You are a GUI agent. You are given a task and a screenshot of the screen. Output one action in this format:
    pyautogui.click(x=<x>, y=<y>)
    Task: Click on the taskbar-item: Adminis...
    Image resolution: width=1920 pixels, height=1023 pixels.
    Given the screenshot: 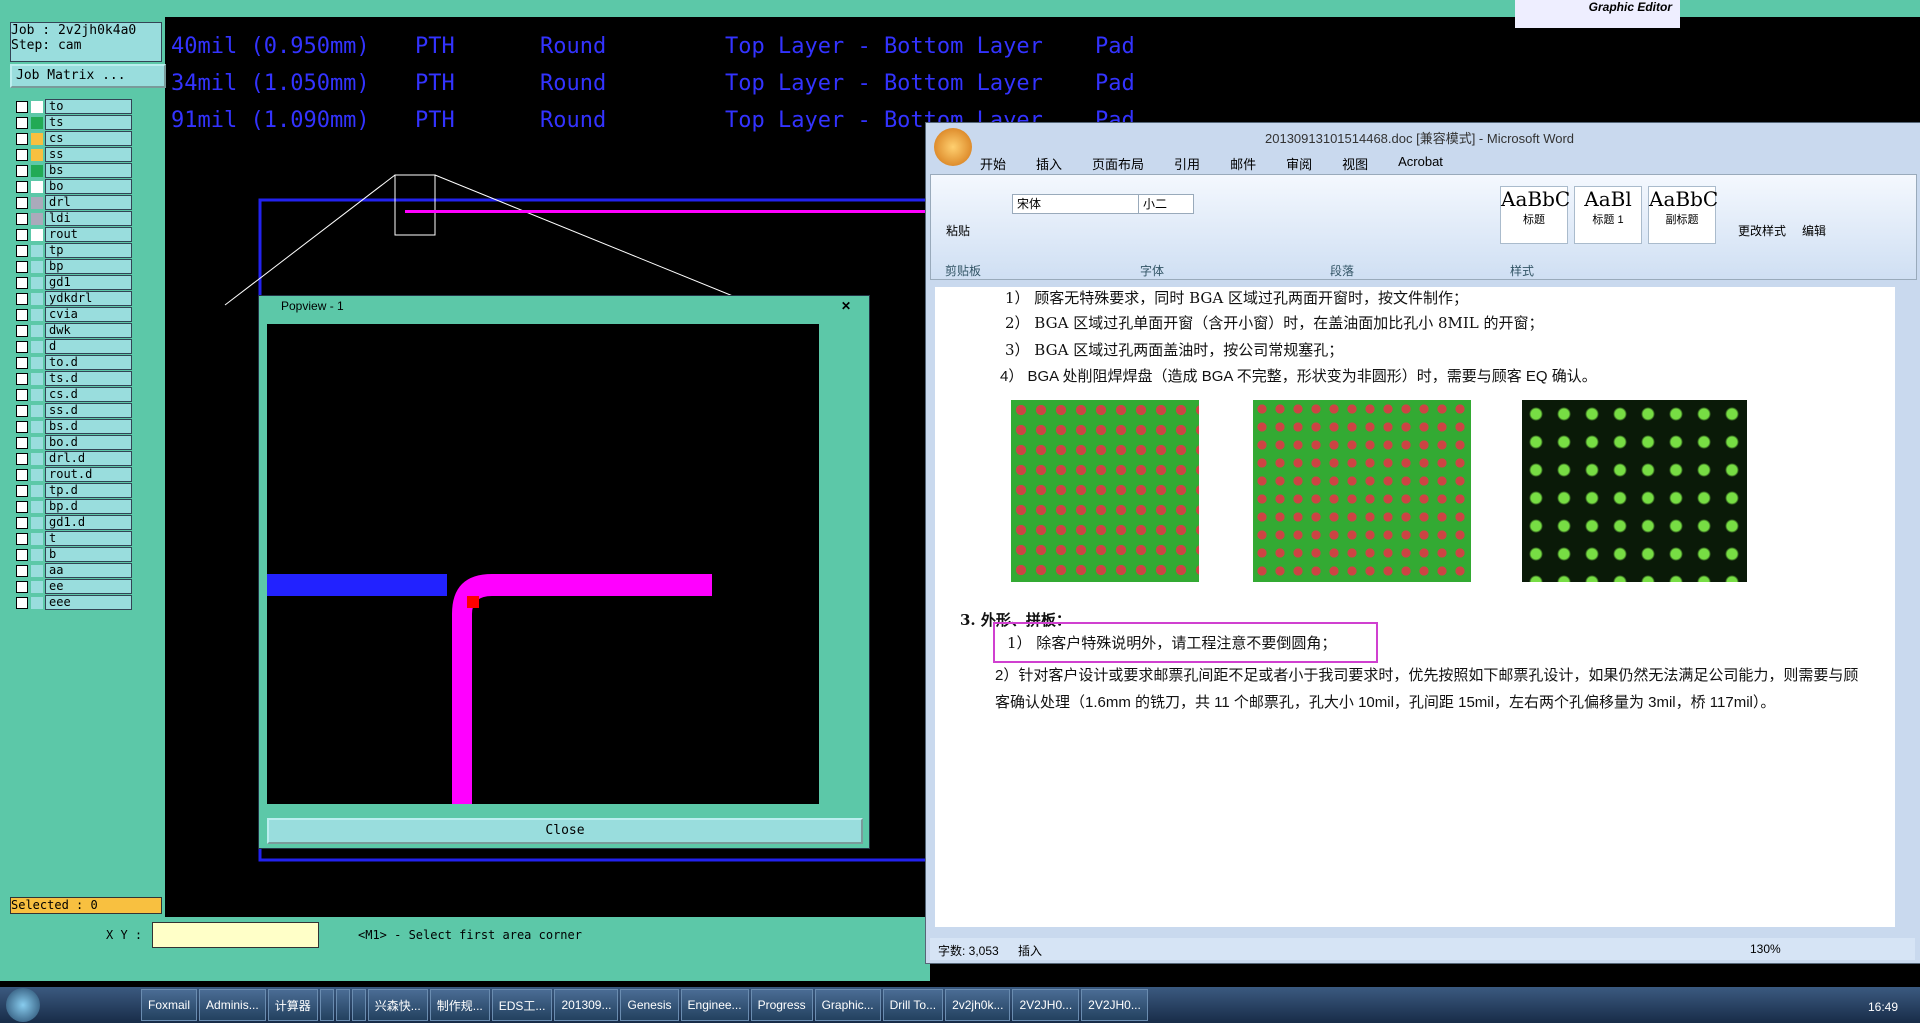 What is the action you would take?
    pyautogui.click(x=232, y=1005)
    